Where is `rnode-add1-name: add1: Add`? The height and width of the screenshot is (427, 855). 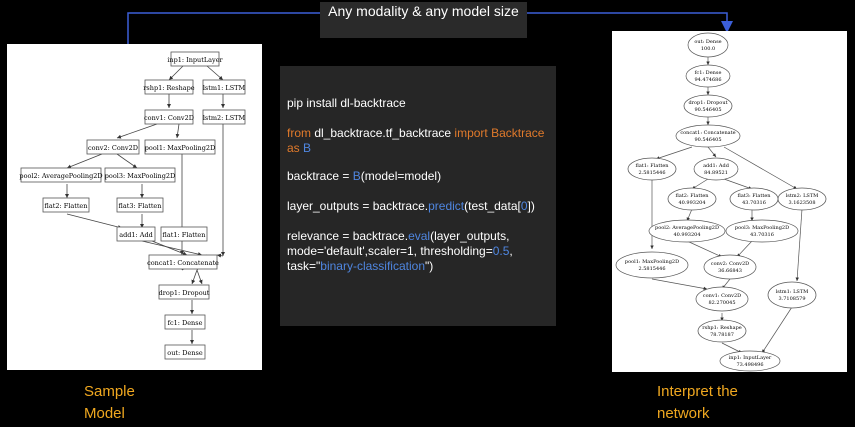
rnode-add1-name: add1: Add is located at coordinates (716, 166).